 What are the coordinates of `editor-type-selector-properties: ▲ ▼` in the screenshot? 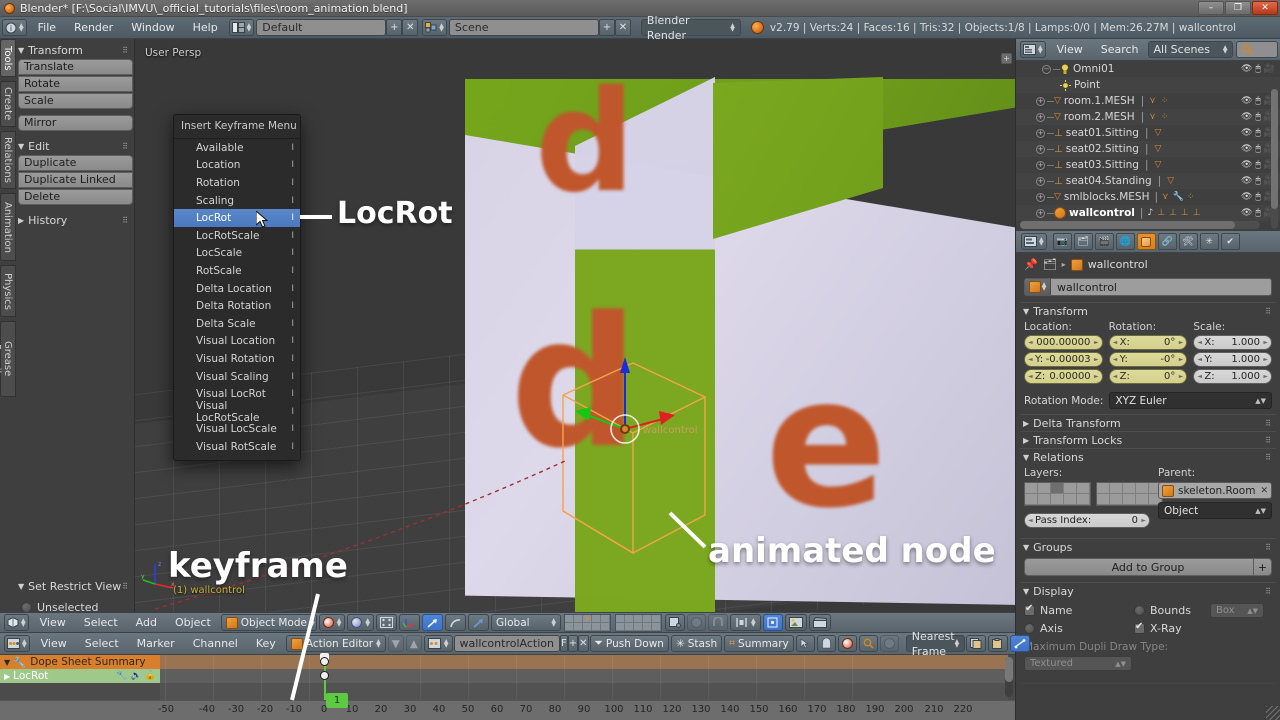 It's located at (1034, 241).